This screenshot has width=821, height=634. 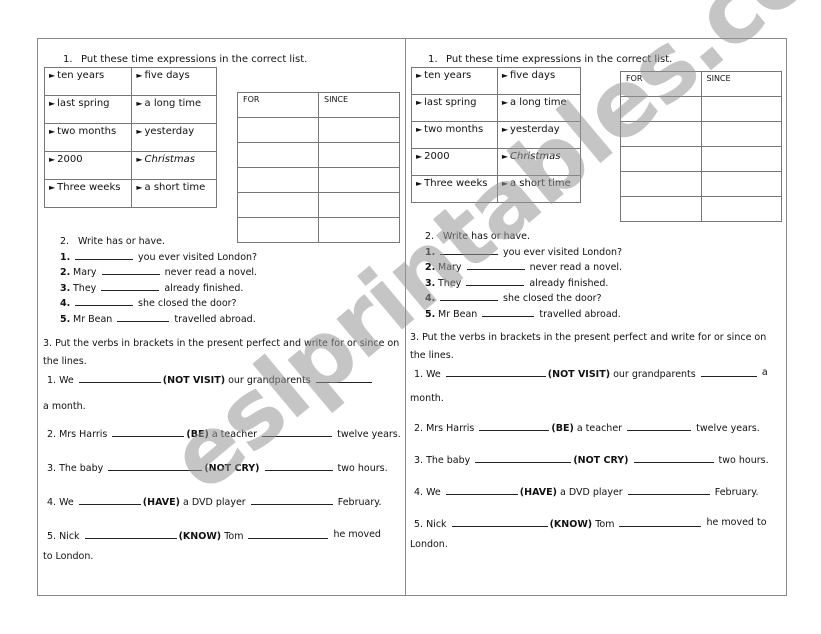 What do you see at coordinates (765, 372) in the screenshot?
I see `item-end: a` at bounding box center [765, 372].